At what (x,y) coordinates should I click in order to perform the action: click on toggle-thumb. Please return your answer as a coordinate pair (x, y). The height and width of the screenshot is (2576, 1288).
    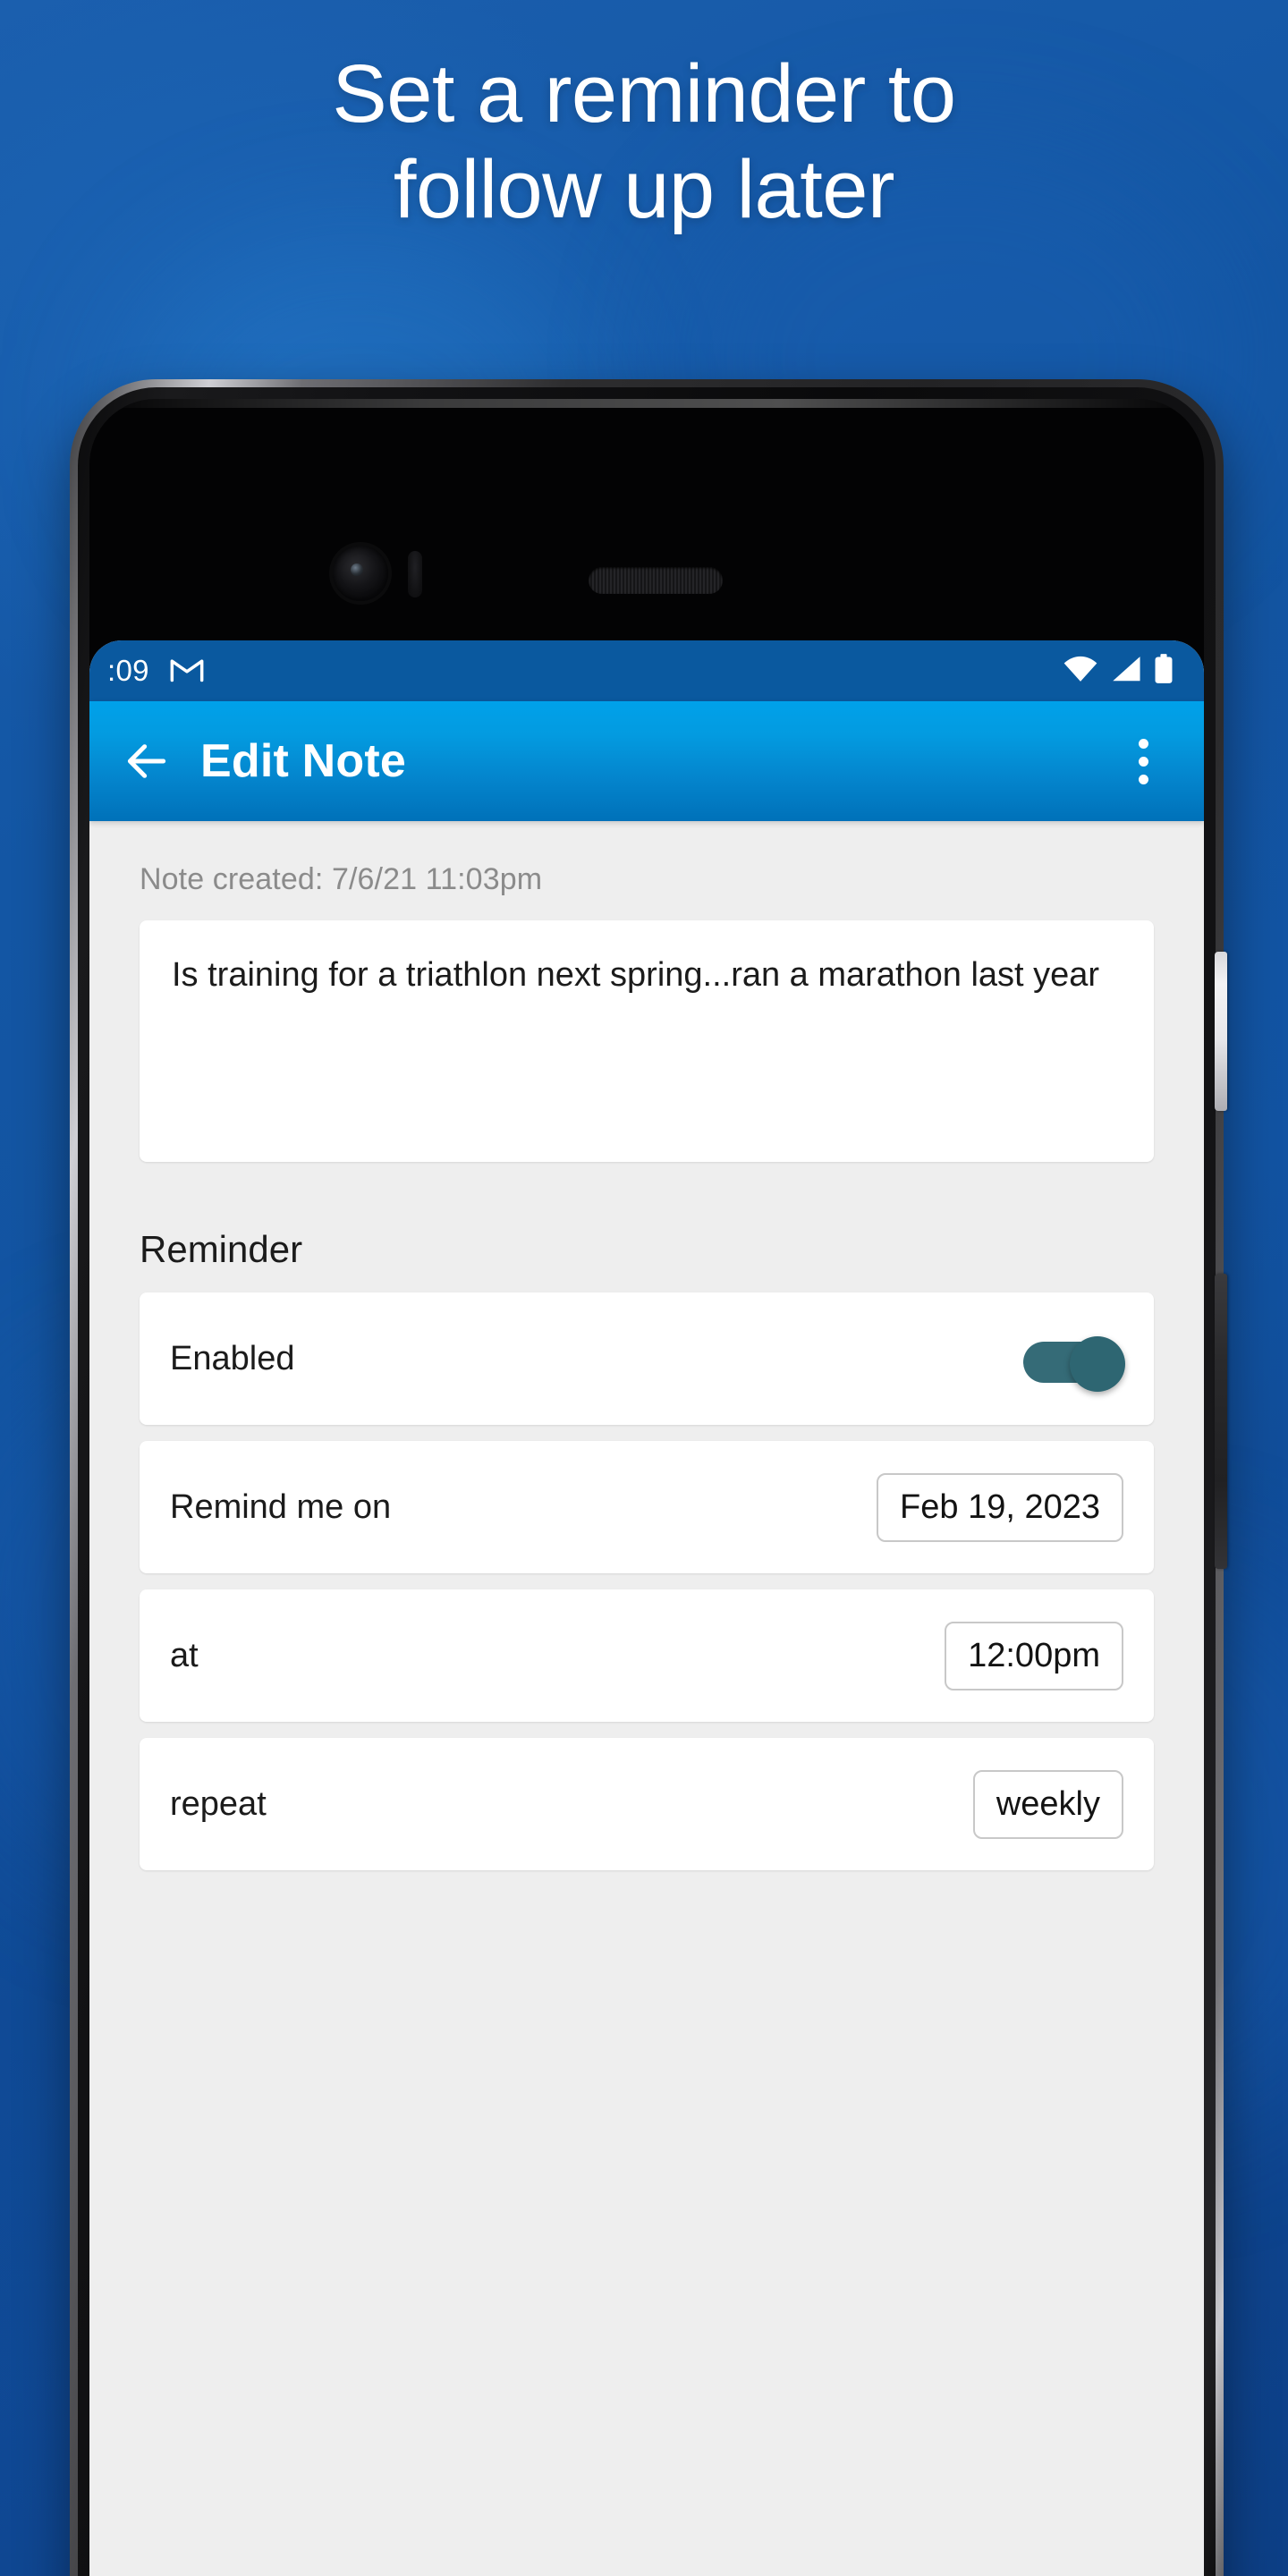
    Looking at the image, I should click on (1097, 1364).